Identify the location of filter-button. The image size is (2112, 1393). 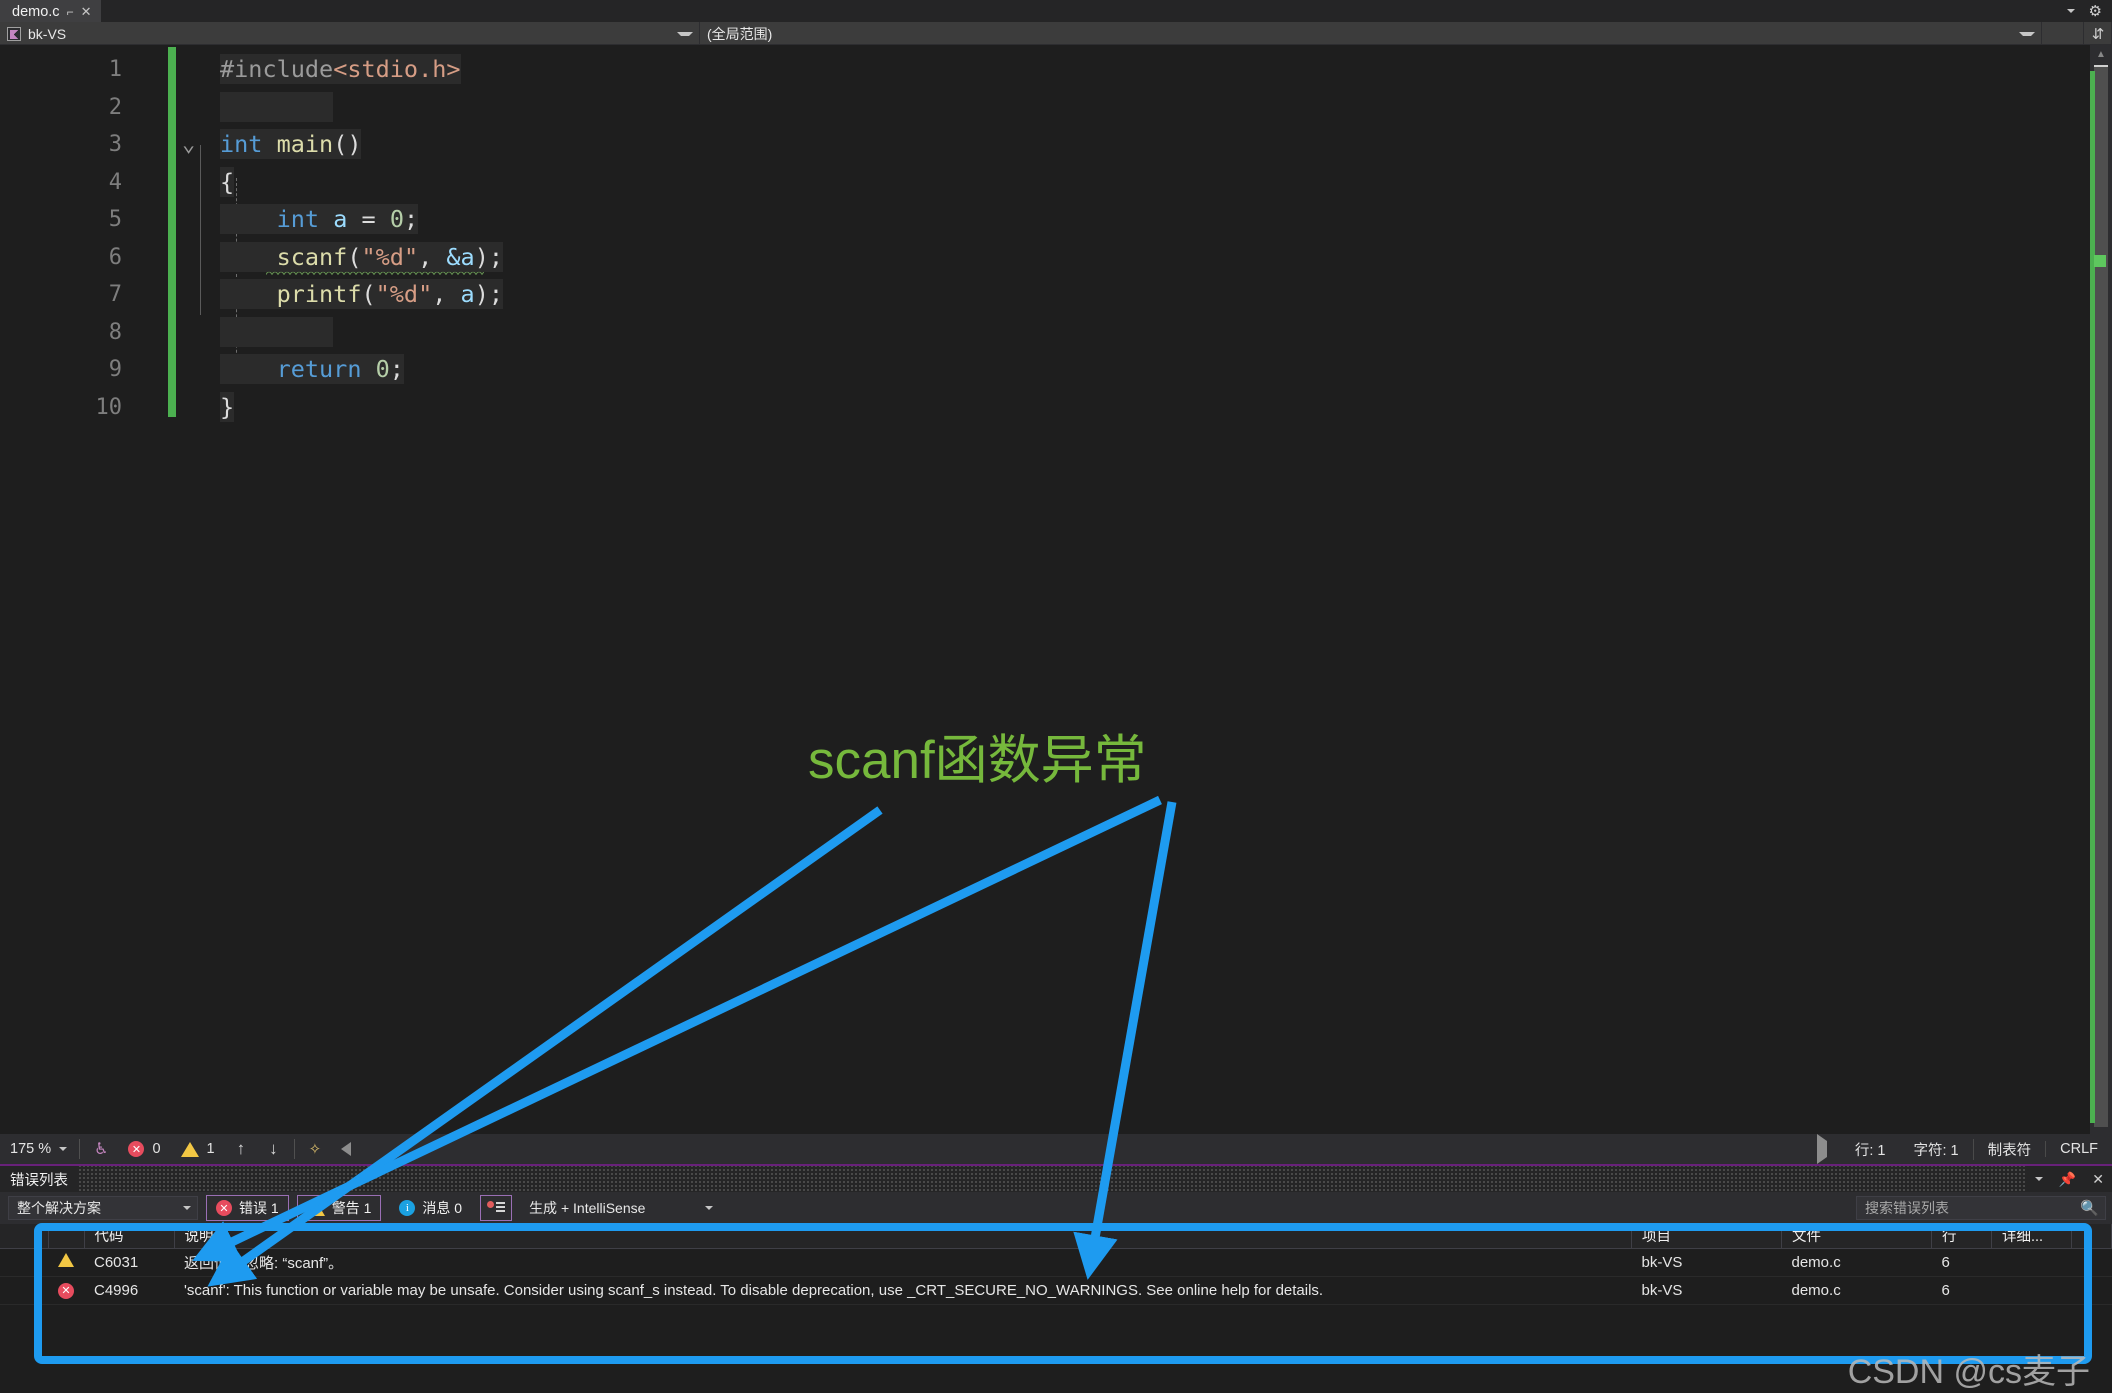
(496, 1208).